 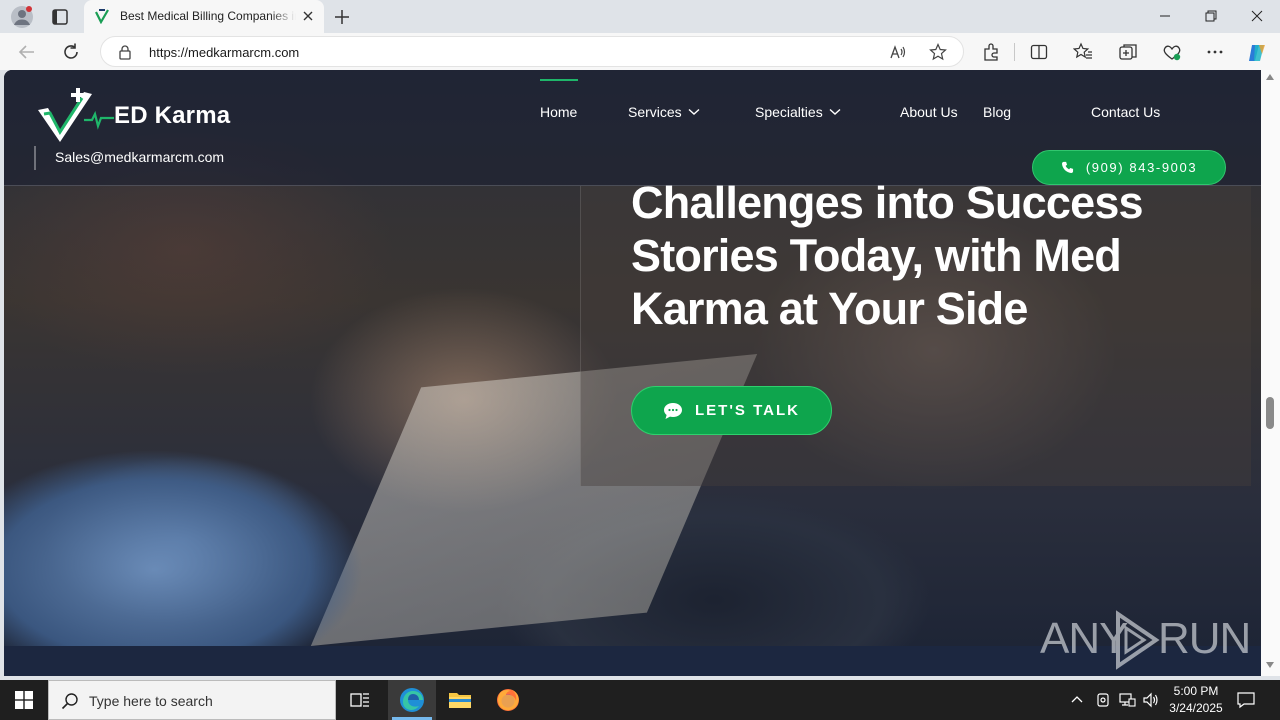 I want to click on reload-icon, so click(x=71, y=52).